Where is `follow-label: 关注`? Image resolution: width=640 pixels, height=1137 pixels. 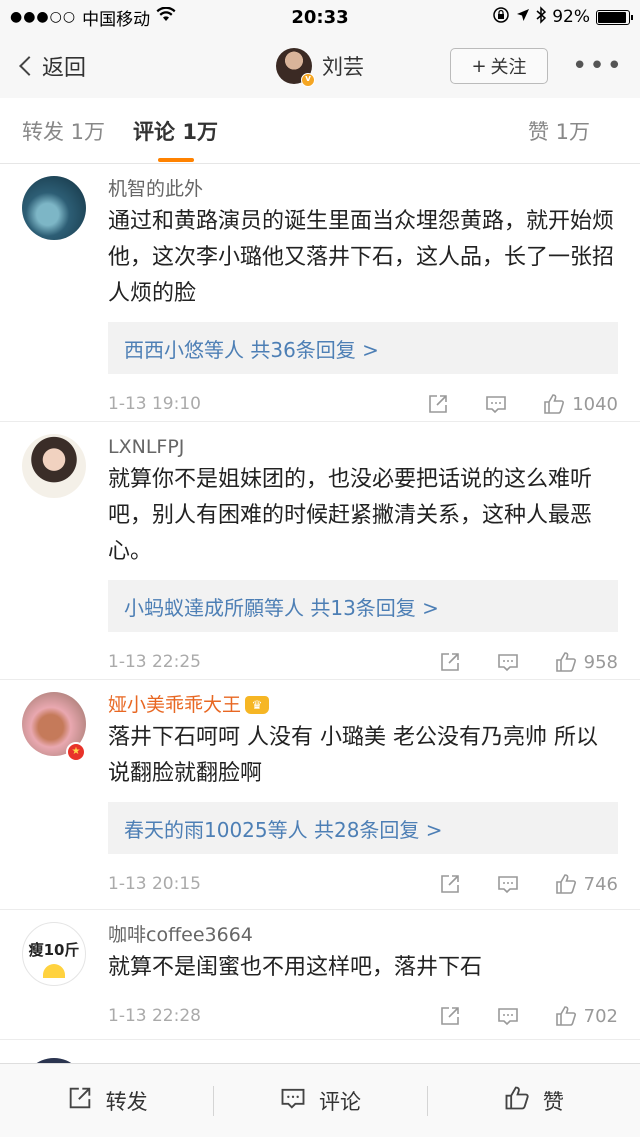 follow-label: 关注 is located at coordinates (508, 67).